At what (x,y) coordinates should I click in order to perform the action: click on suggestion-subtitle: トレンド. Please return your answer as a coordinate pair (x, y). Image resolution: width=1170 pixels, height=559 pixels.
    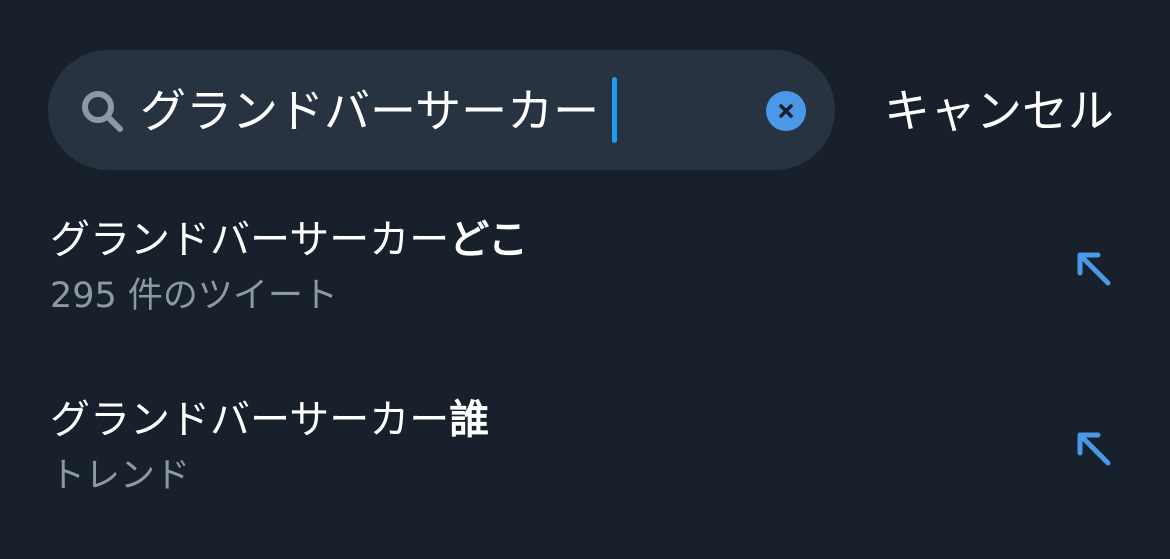
    Looking at the image, I should click on (120, 476).